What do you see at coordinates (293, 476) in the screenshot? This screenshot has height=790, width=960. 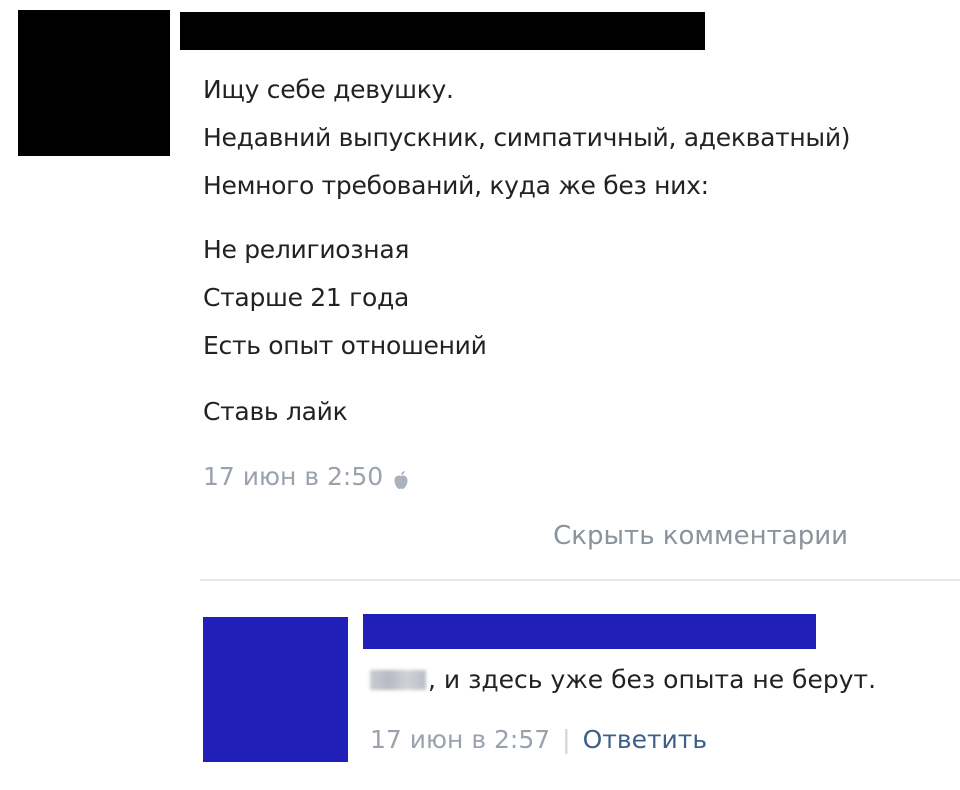 I see `post-timestamp: 17 июн в 2:50` at bounding box center [293, 476].